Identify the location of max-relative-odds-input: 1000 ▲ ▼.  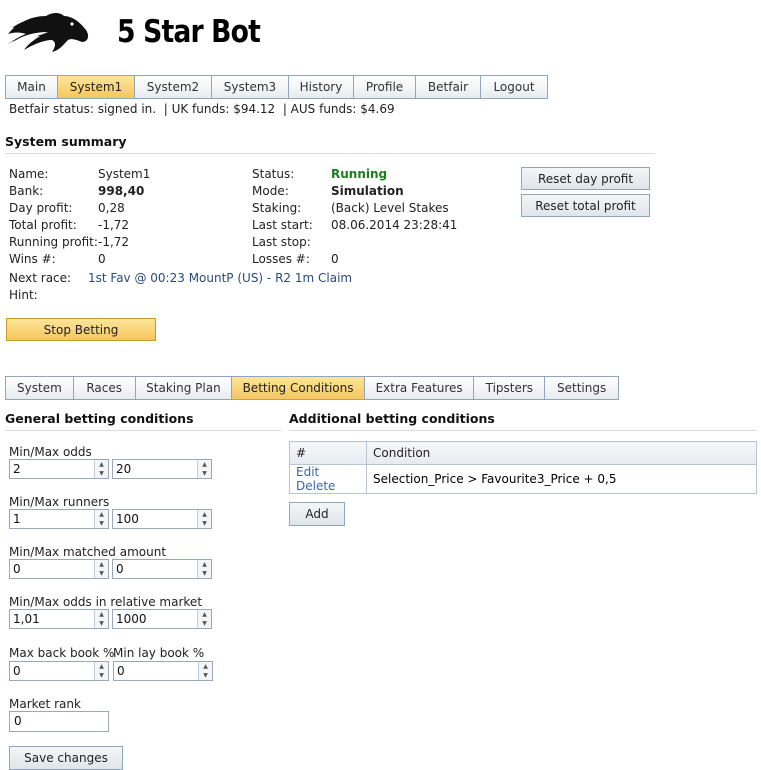
(162, 619).